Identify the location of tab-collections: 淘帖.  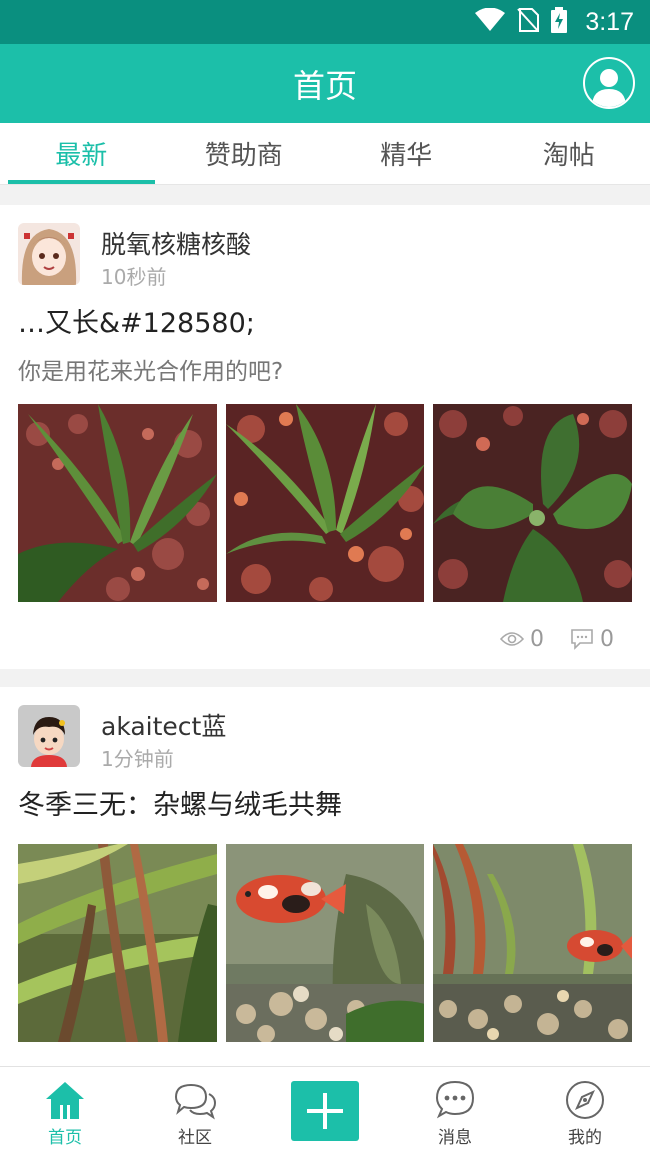
(569, 153).